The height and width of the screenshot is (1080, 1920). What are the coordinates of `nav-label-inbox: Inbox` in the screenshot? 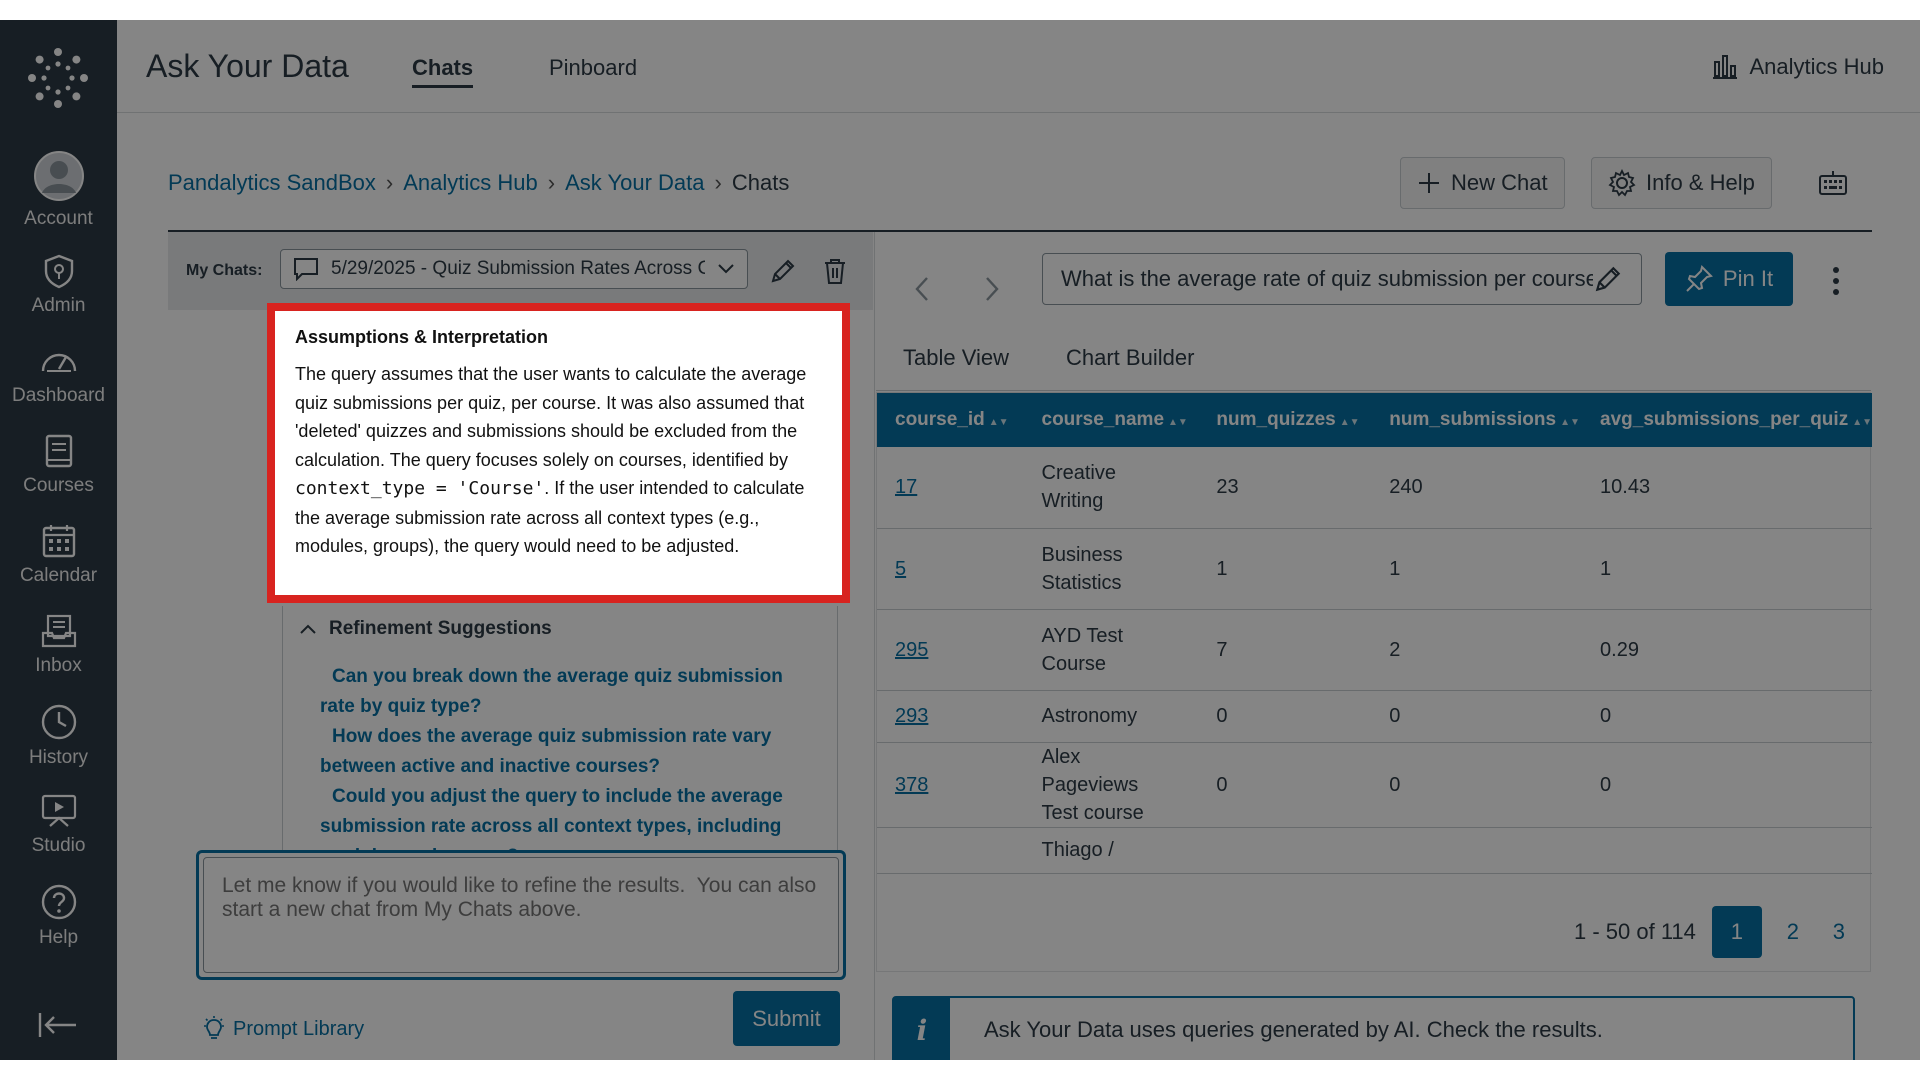 It's located at (58, 665).